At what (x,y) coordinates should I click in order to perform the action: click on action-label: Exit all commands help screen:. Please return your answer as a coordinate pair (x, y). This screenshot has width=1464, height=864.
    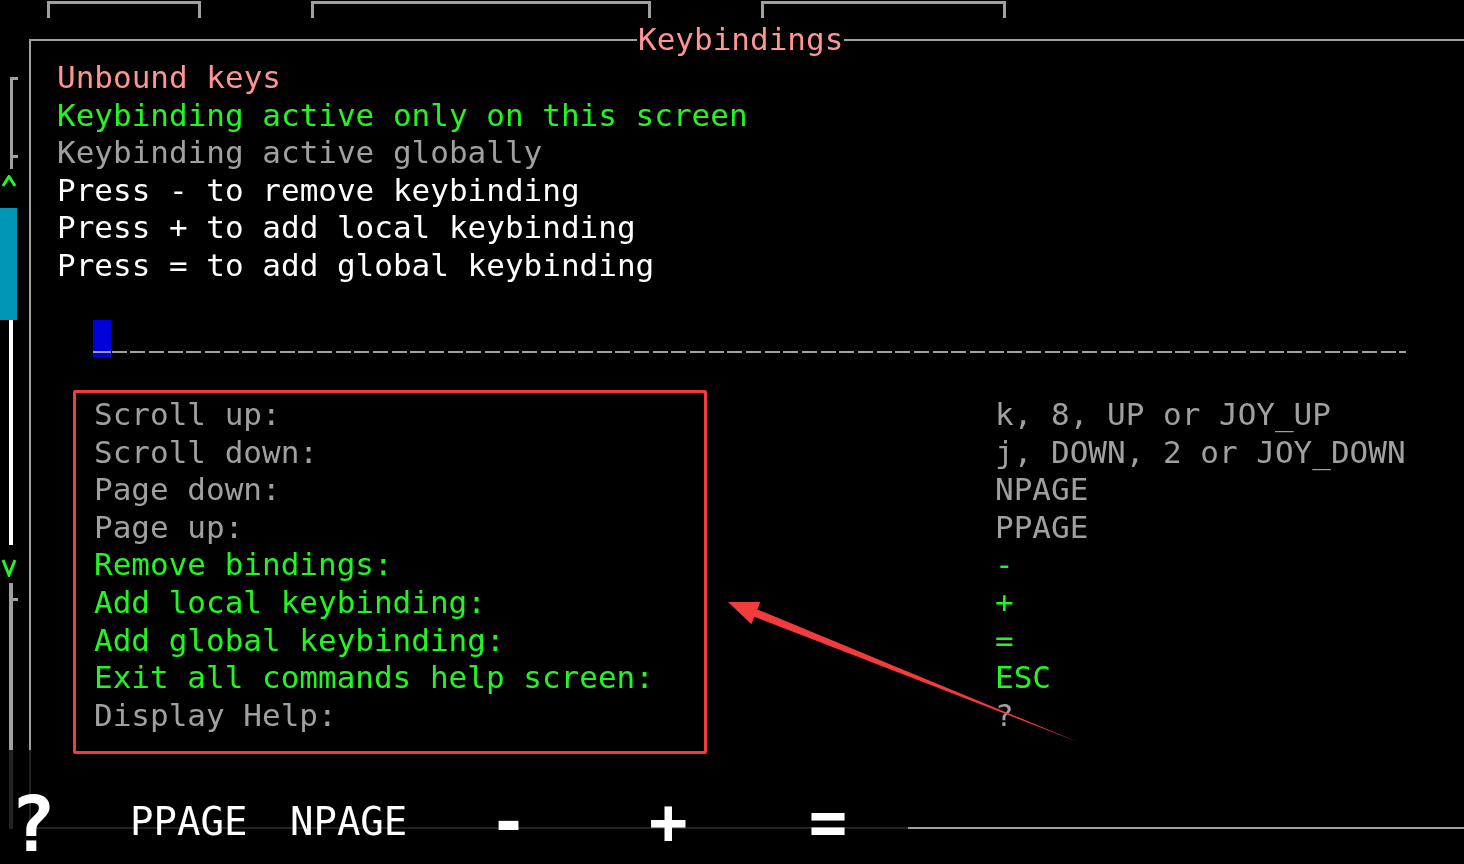
    Looking at the image, I should click on (374, 677).